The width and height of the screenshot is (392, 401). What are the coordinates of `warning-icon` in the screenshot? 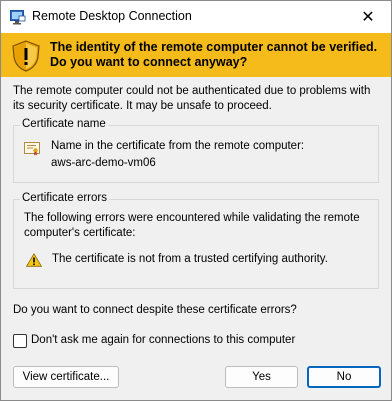 It's located at (34, 260).